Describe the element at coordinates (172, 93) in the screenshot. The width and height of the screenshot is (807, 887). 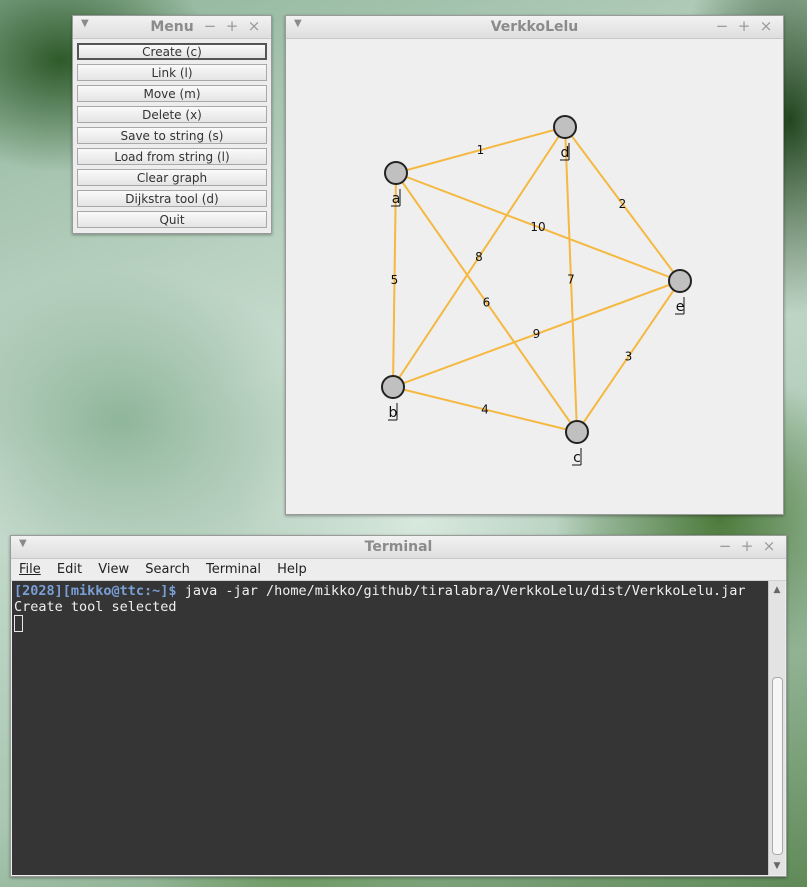
I see `move-button: Move (m)` at that location.